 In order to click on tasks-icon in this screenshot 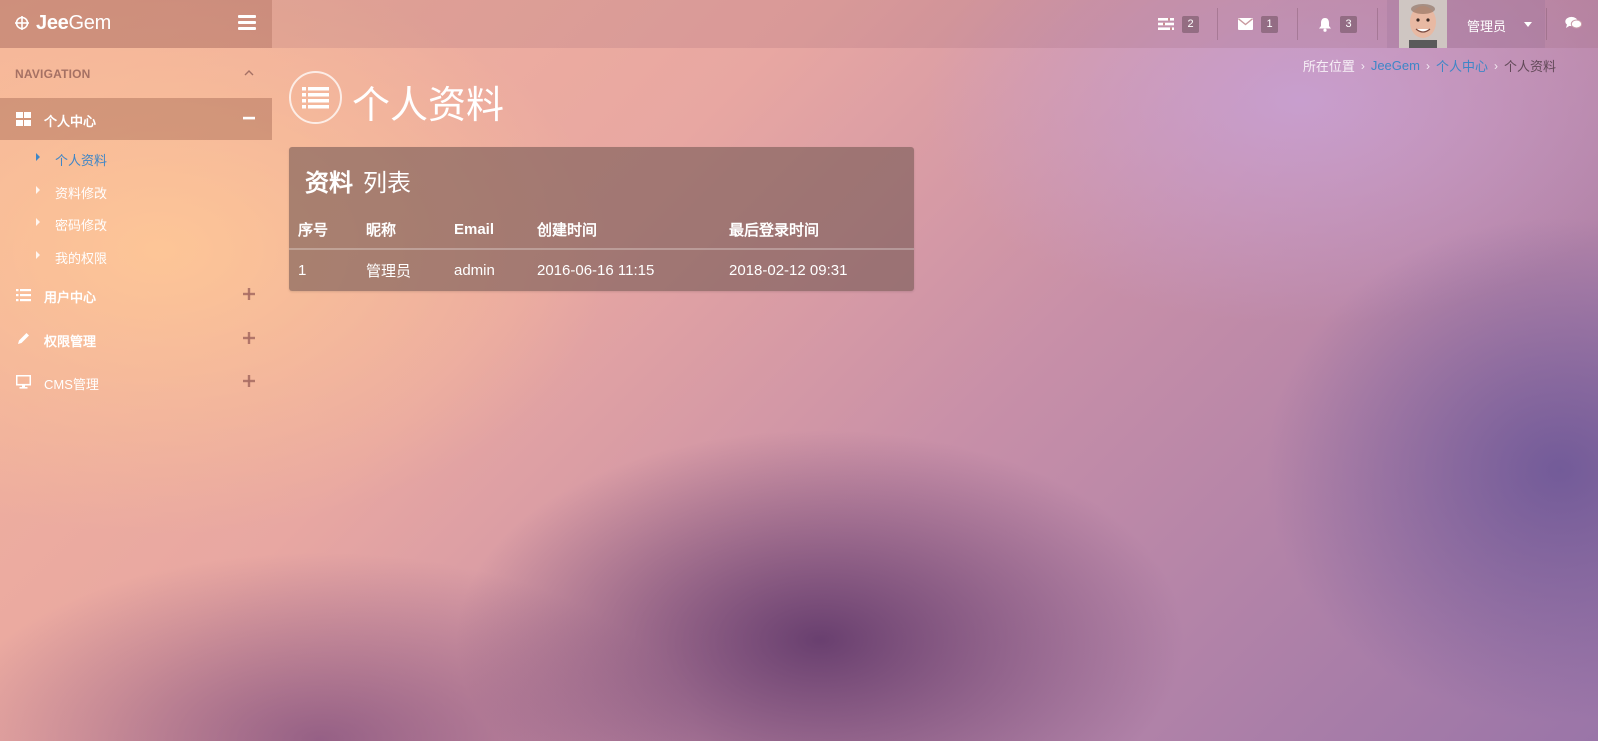, I will do `click(1166, 24)`.